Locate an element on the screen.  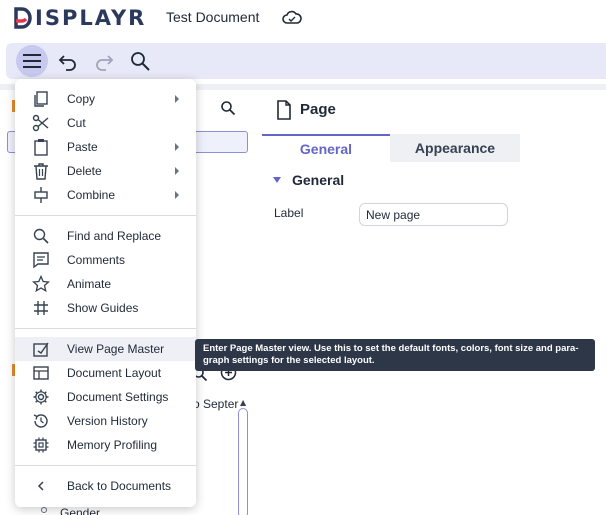
menu-item-view-page-master: View Page Master is located at coordinates (105, 349).